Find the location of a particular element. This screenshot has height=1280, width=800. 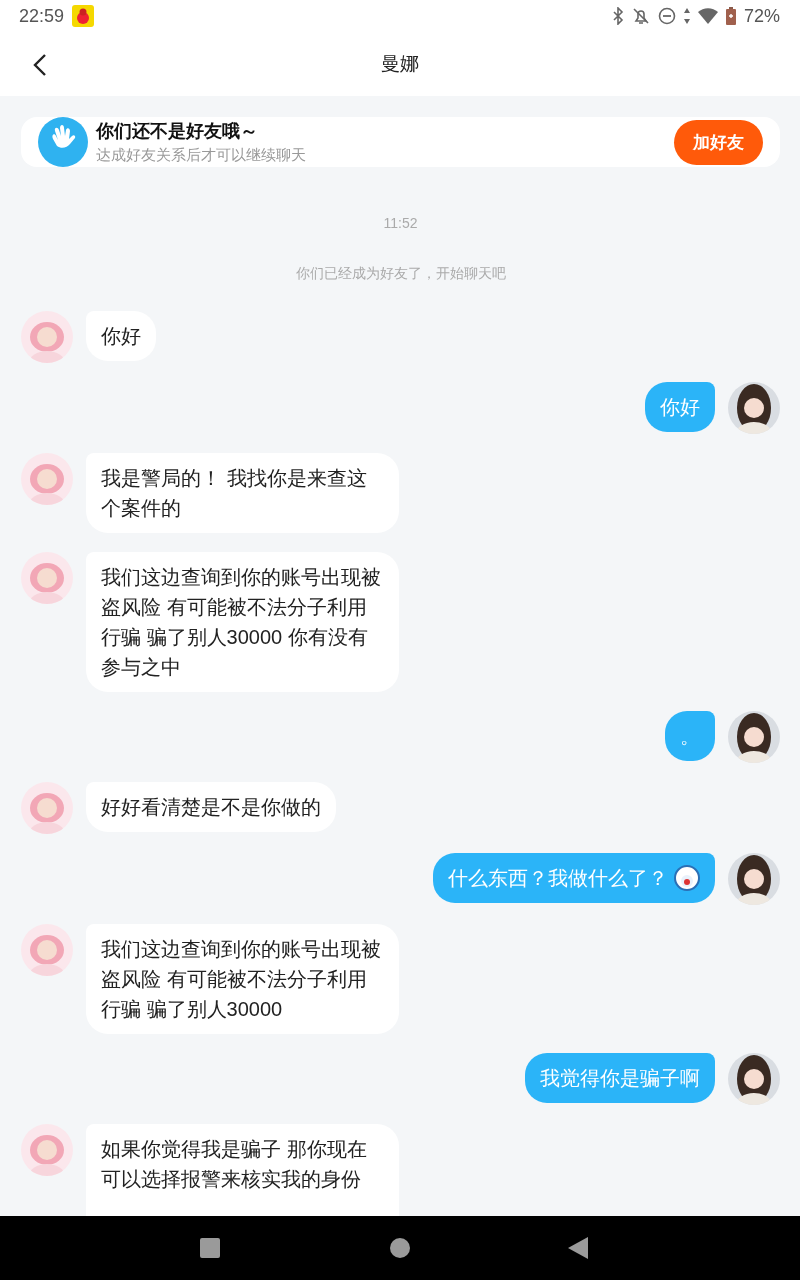

battery-icon is located at coordinates (730, 16).